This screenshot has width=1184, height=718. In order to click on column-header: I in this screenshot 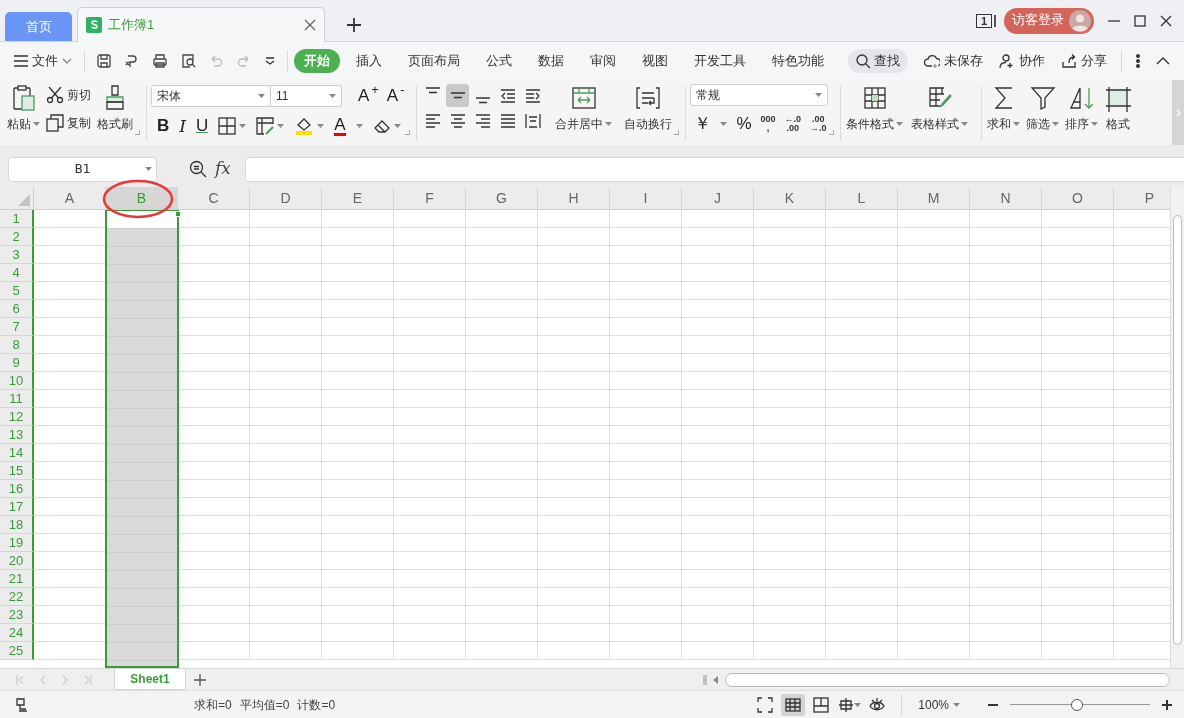, I will do `click(646, 198)`.